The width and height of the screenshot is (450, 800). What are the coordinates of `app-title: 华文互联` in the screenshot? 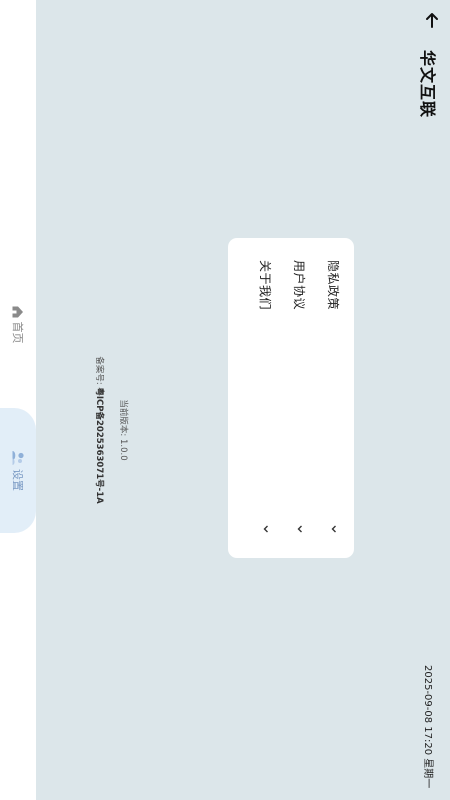 It's located at (427, 84).